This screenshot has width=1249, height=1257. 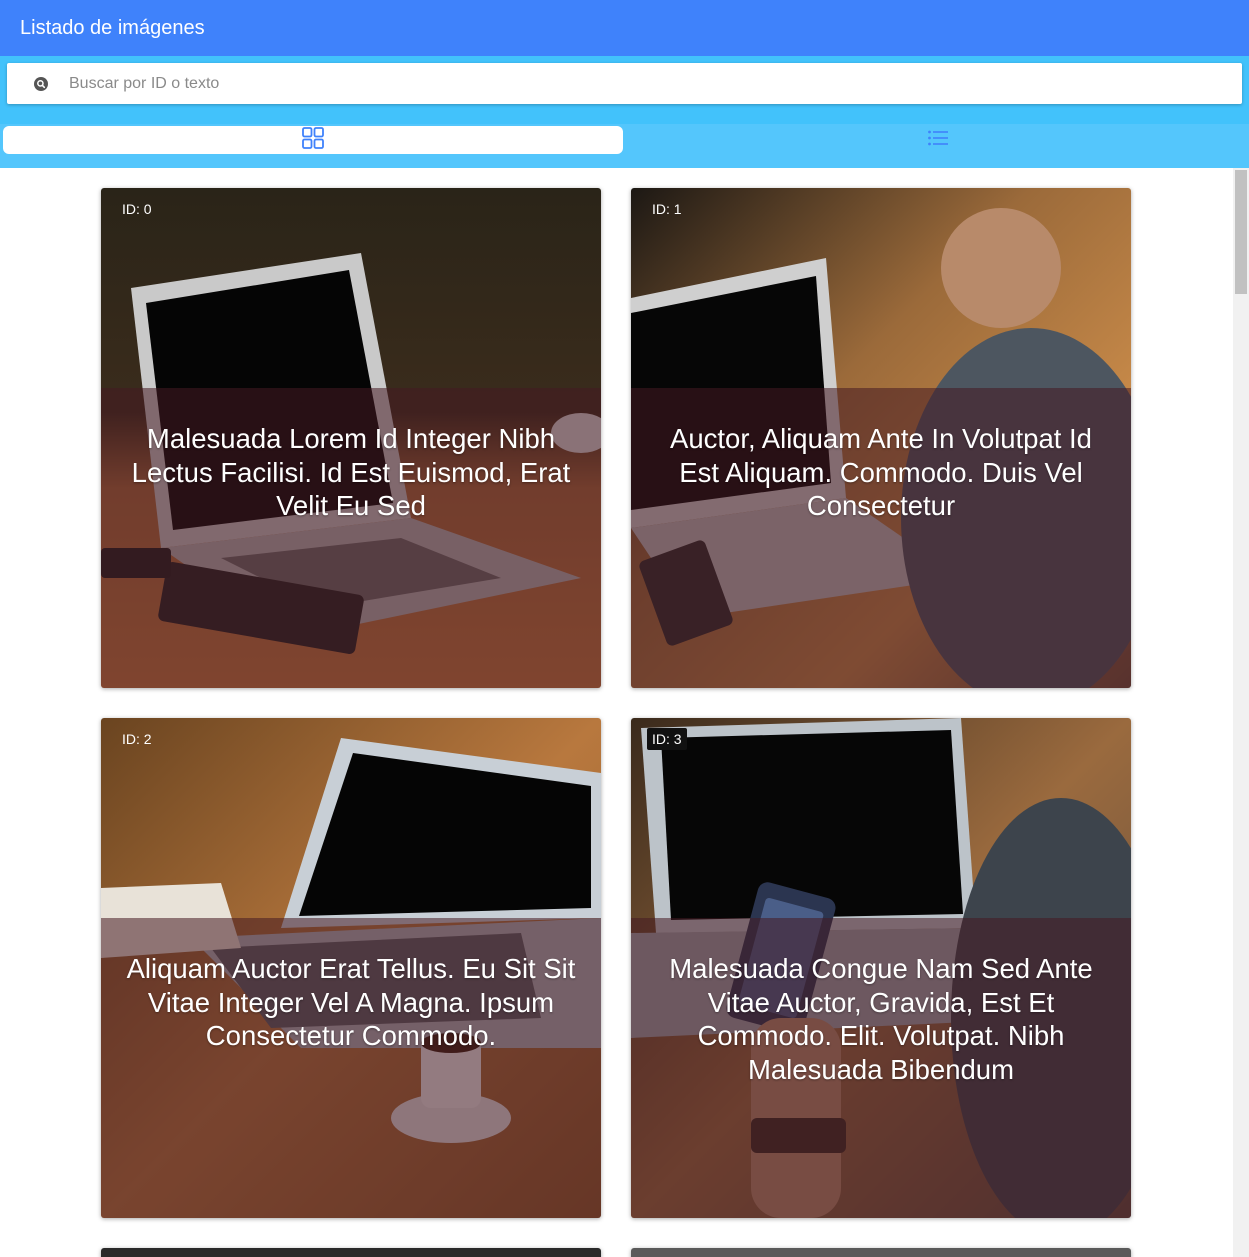 What do you see at coordinates (1241, 232) in the screenshot?
I see `scrollbar-thumb` at bounding box center [1241, 232].